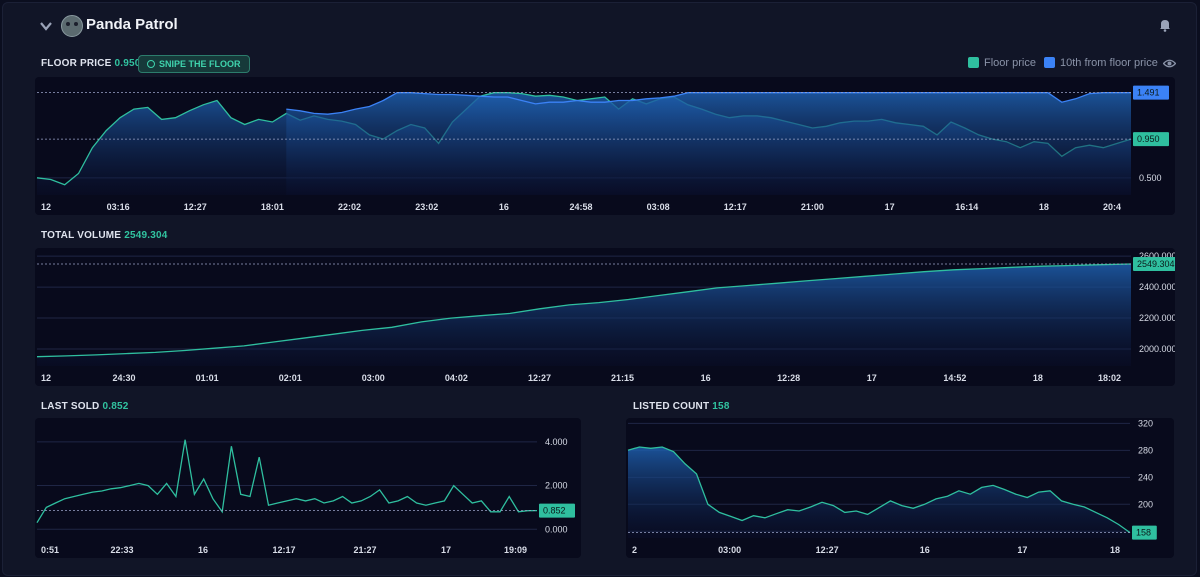  What do you see at coordinates (1157, 349) in the screenshot?
I see `y-tick-label: 2000.000` at bounding box center [1157, 349].